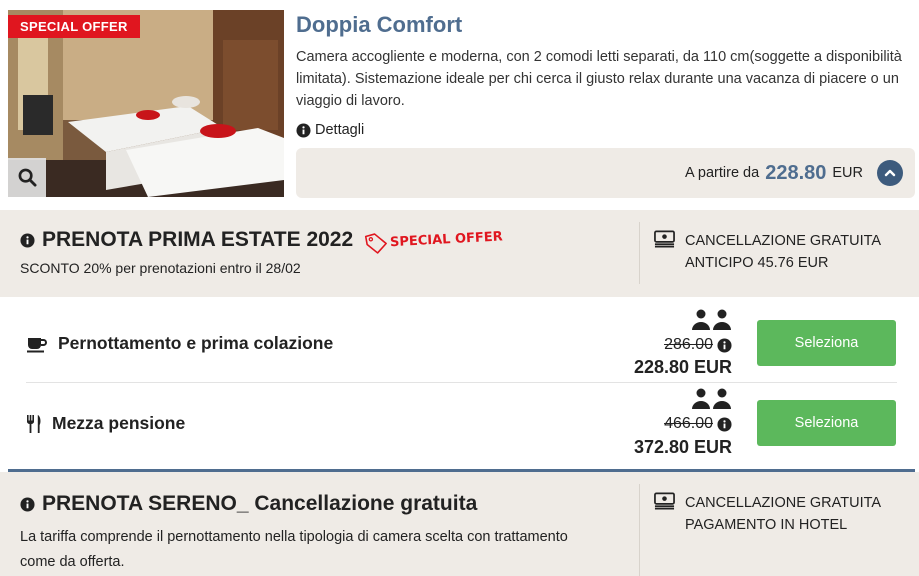 The width and height of the screenshot is (919, 576). I want to click on details-link: Dettagli, so click(330, 130).